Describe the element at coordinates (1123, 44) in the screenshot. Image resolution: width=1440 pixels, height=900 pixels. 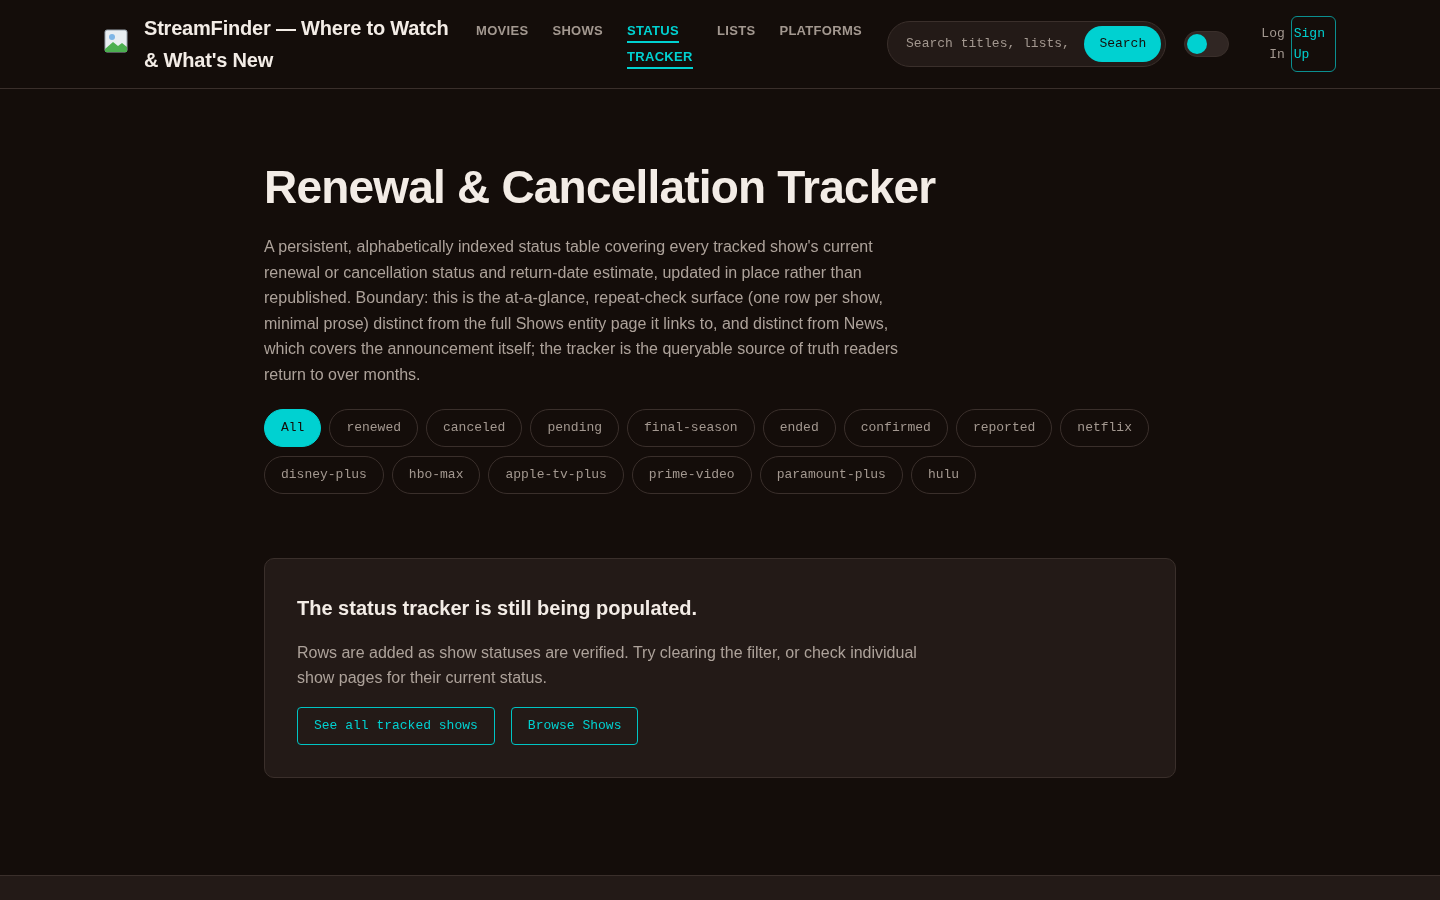
I see `search-button: Search` at that location.